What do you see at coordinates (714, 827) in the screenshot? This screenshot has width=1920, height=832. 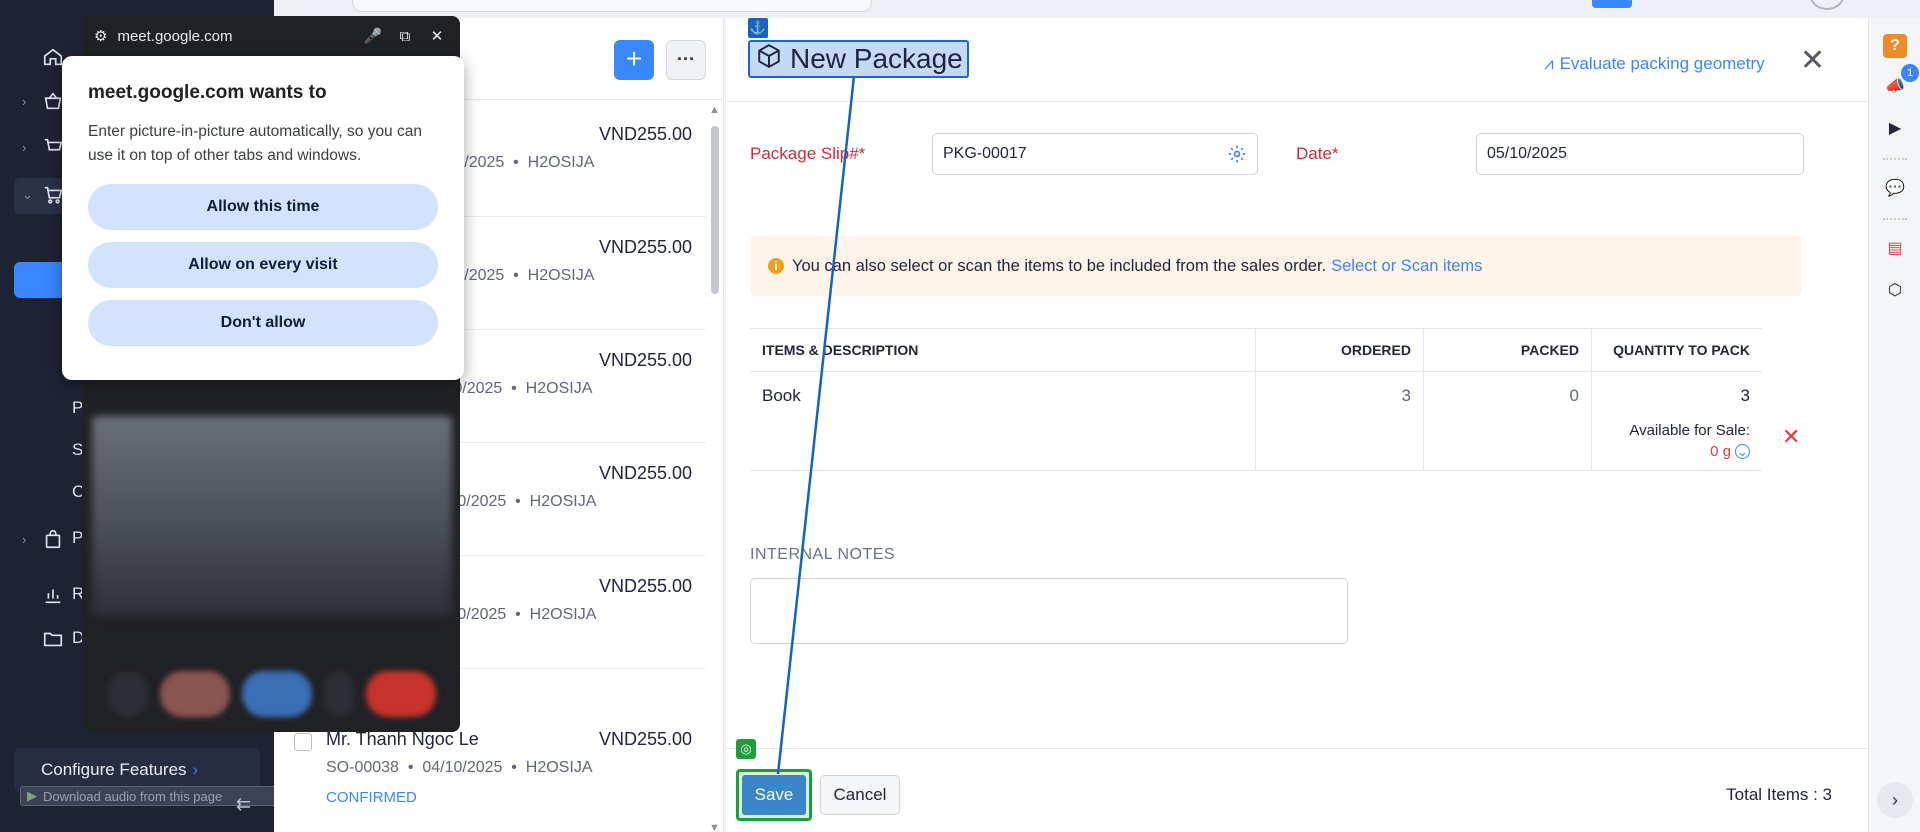 I see `scroll-down-icon: ▼` at bounding box center [714, 827].